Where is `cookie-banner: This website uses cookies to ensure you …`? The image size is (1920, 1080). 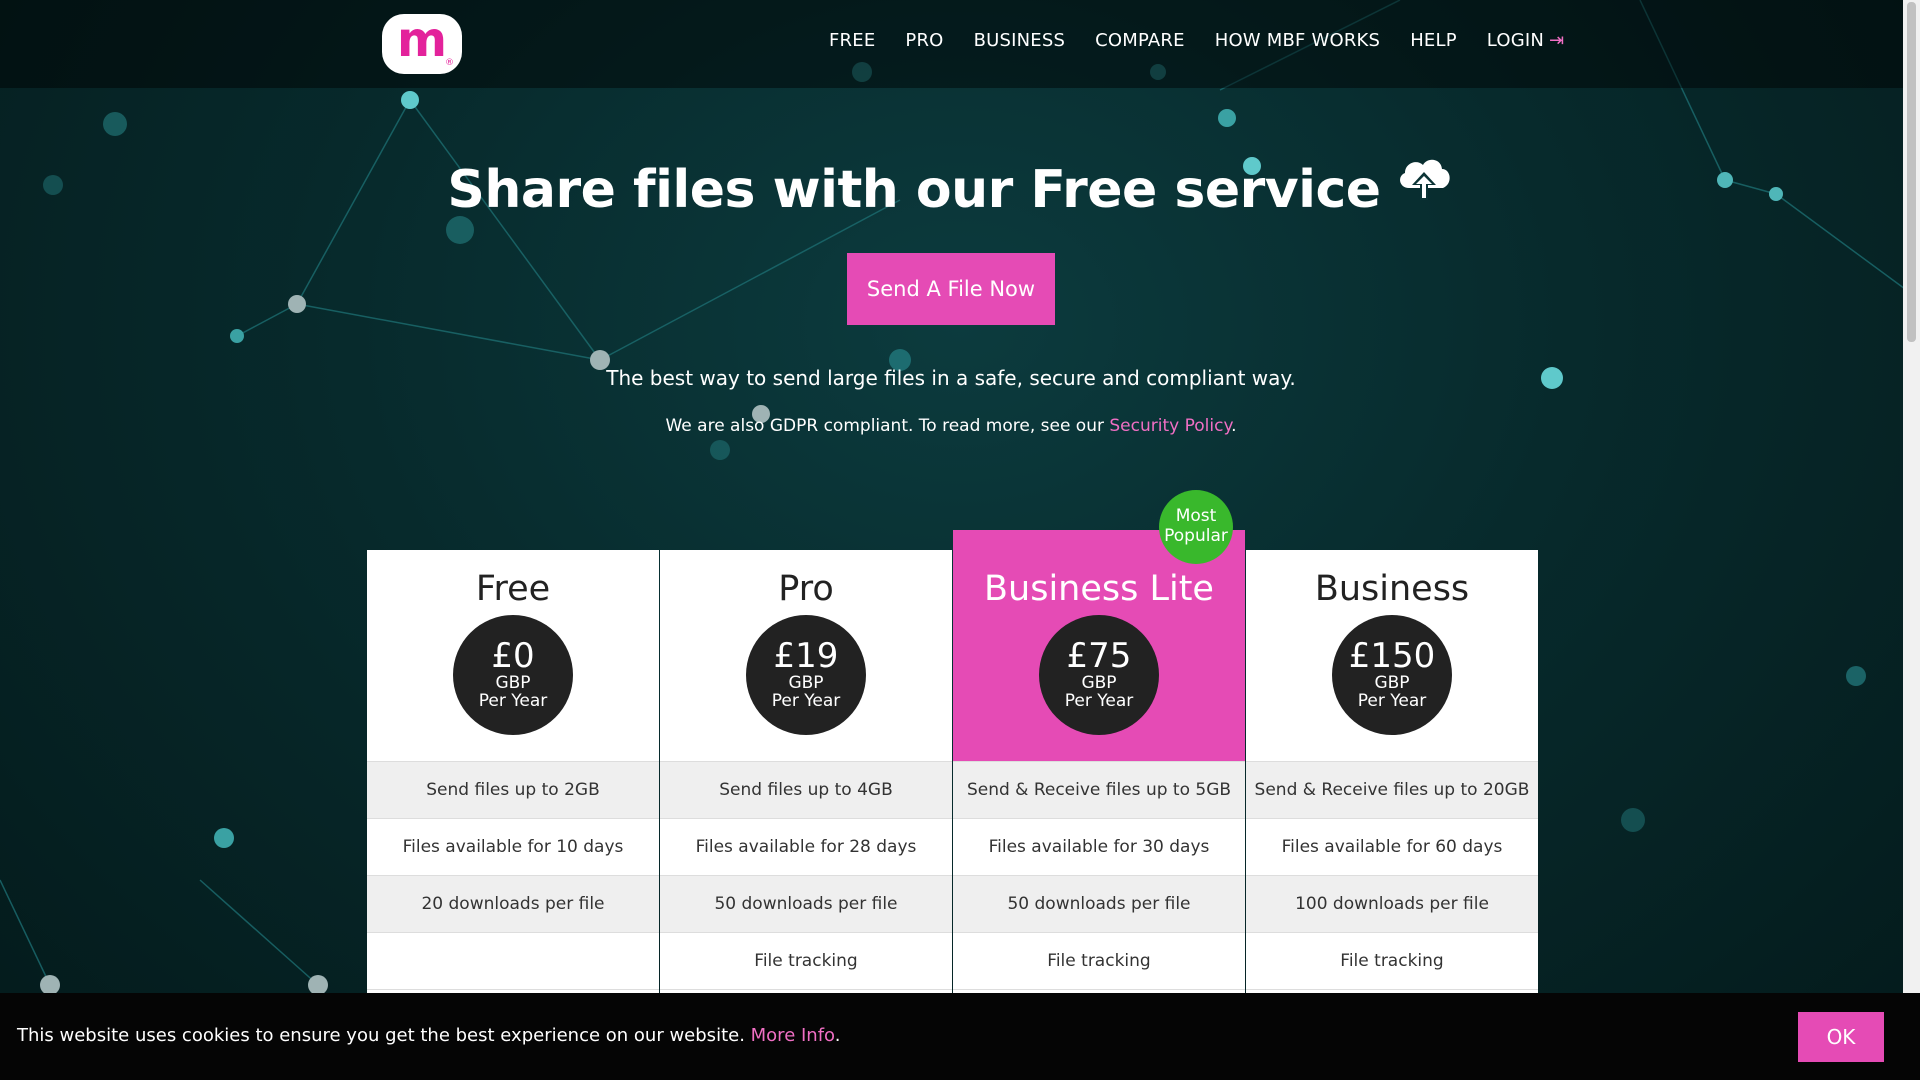
cookie-banner: This website uses cookies to ensure you … is located at coordinates (960, 1036).